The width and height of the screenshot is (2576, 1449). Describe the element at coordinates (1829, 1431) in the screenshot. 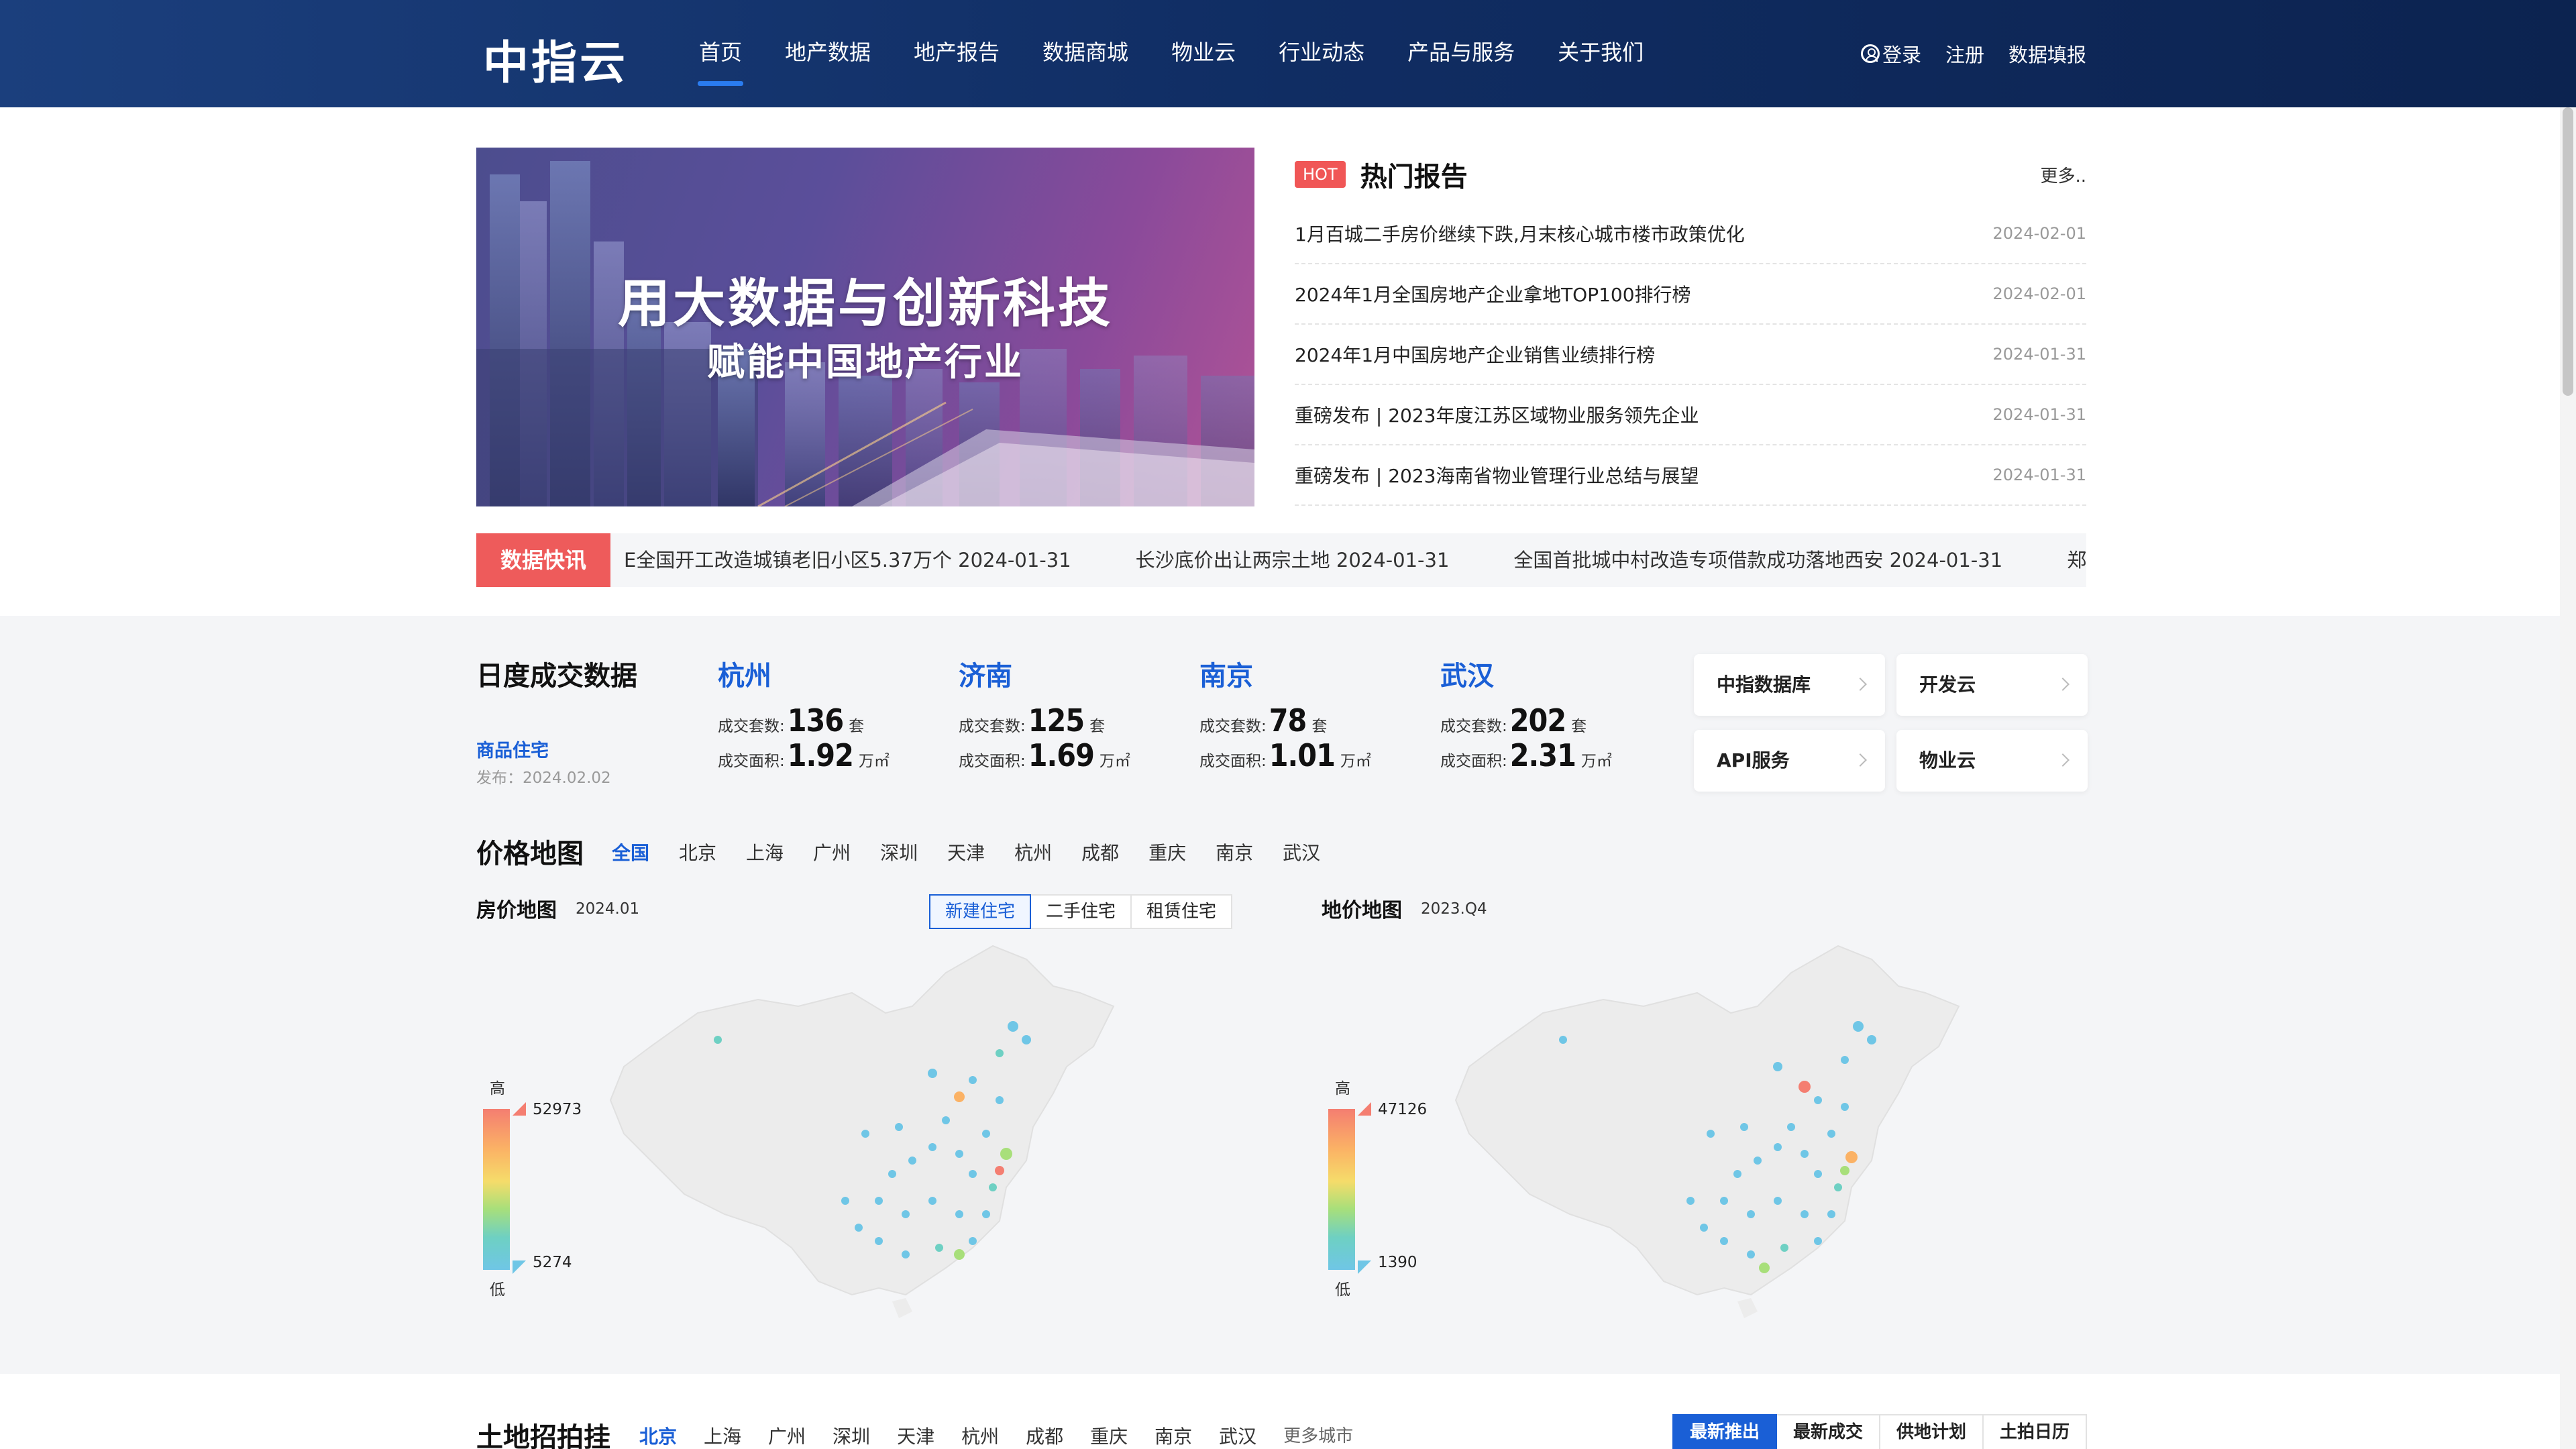

I see `segment-latest-deals: 最新成交` at that location.